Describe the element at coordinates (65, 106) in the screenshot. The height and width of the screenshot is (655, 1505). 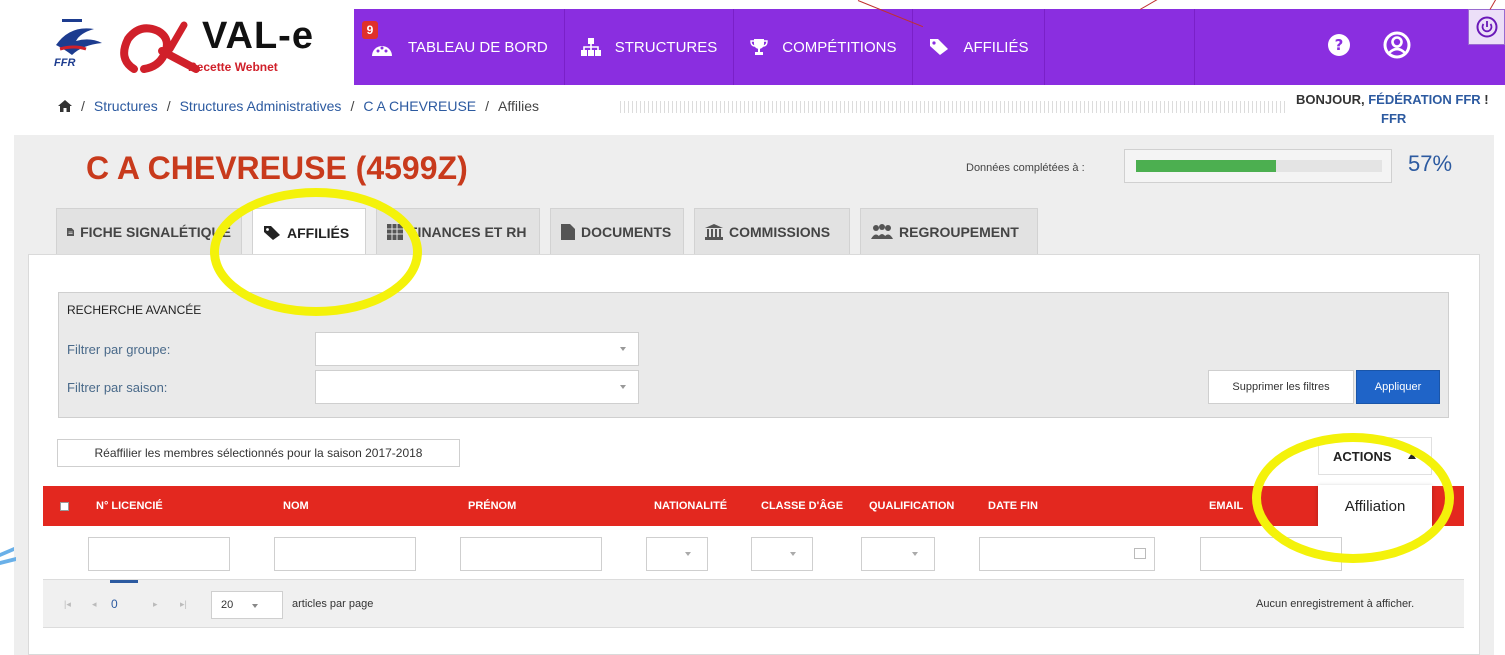
I see `home-icon` at that location.